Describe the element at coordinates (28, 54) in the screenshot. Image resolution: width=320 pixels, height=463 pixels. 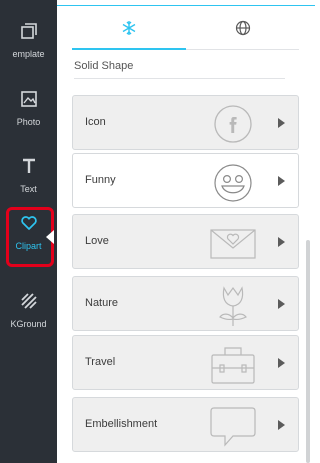
I see `sidebar-item-label: emplate` at that location.